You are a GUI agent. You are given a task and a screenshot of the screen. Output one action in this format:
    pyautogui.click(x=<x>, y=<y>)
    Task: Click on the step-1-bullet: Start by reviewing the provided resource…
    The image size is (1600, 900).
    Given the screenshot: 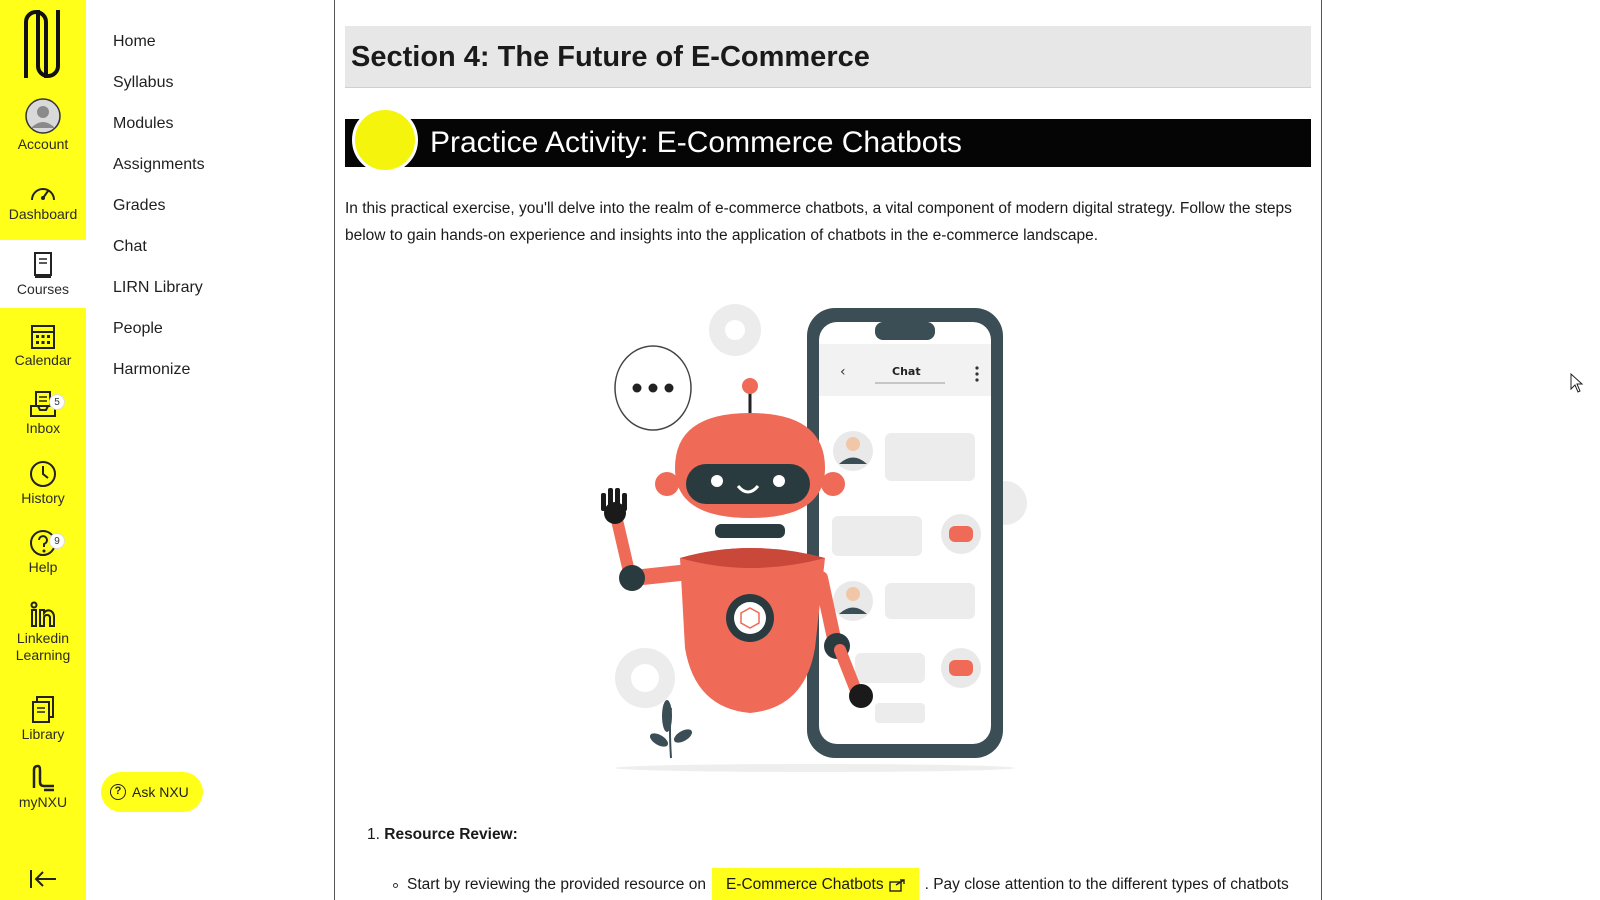 What is the action you would take?
    pyautogui.click(x=853, y=884)
    